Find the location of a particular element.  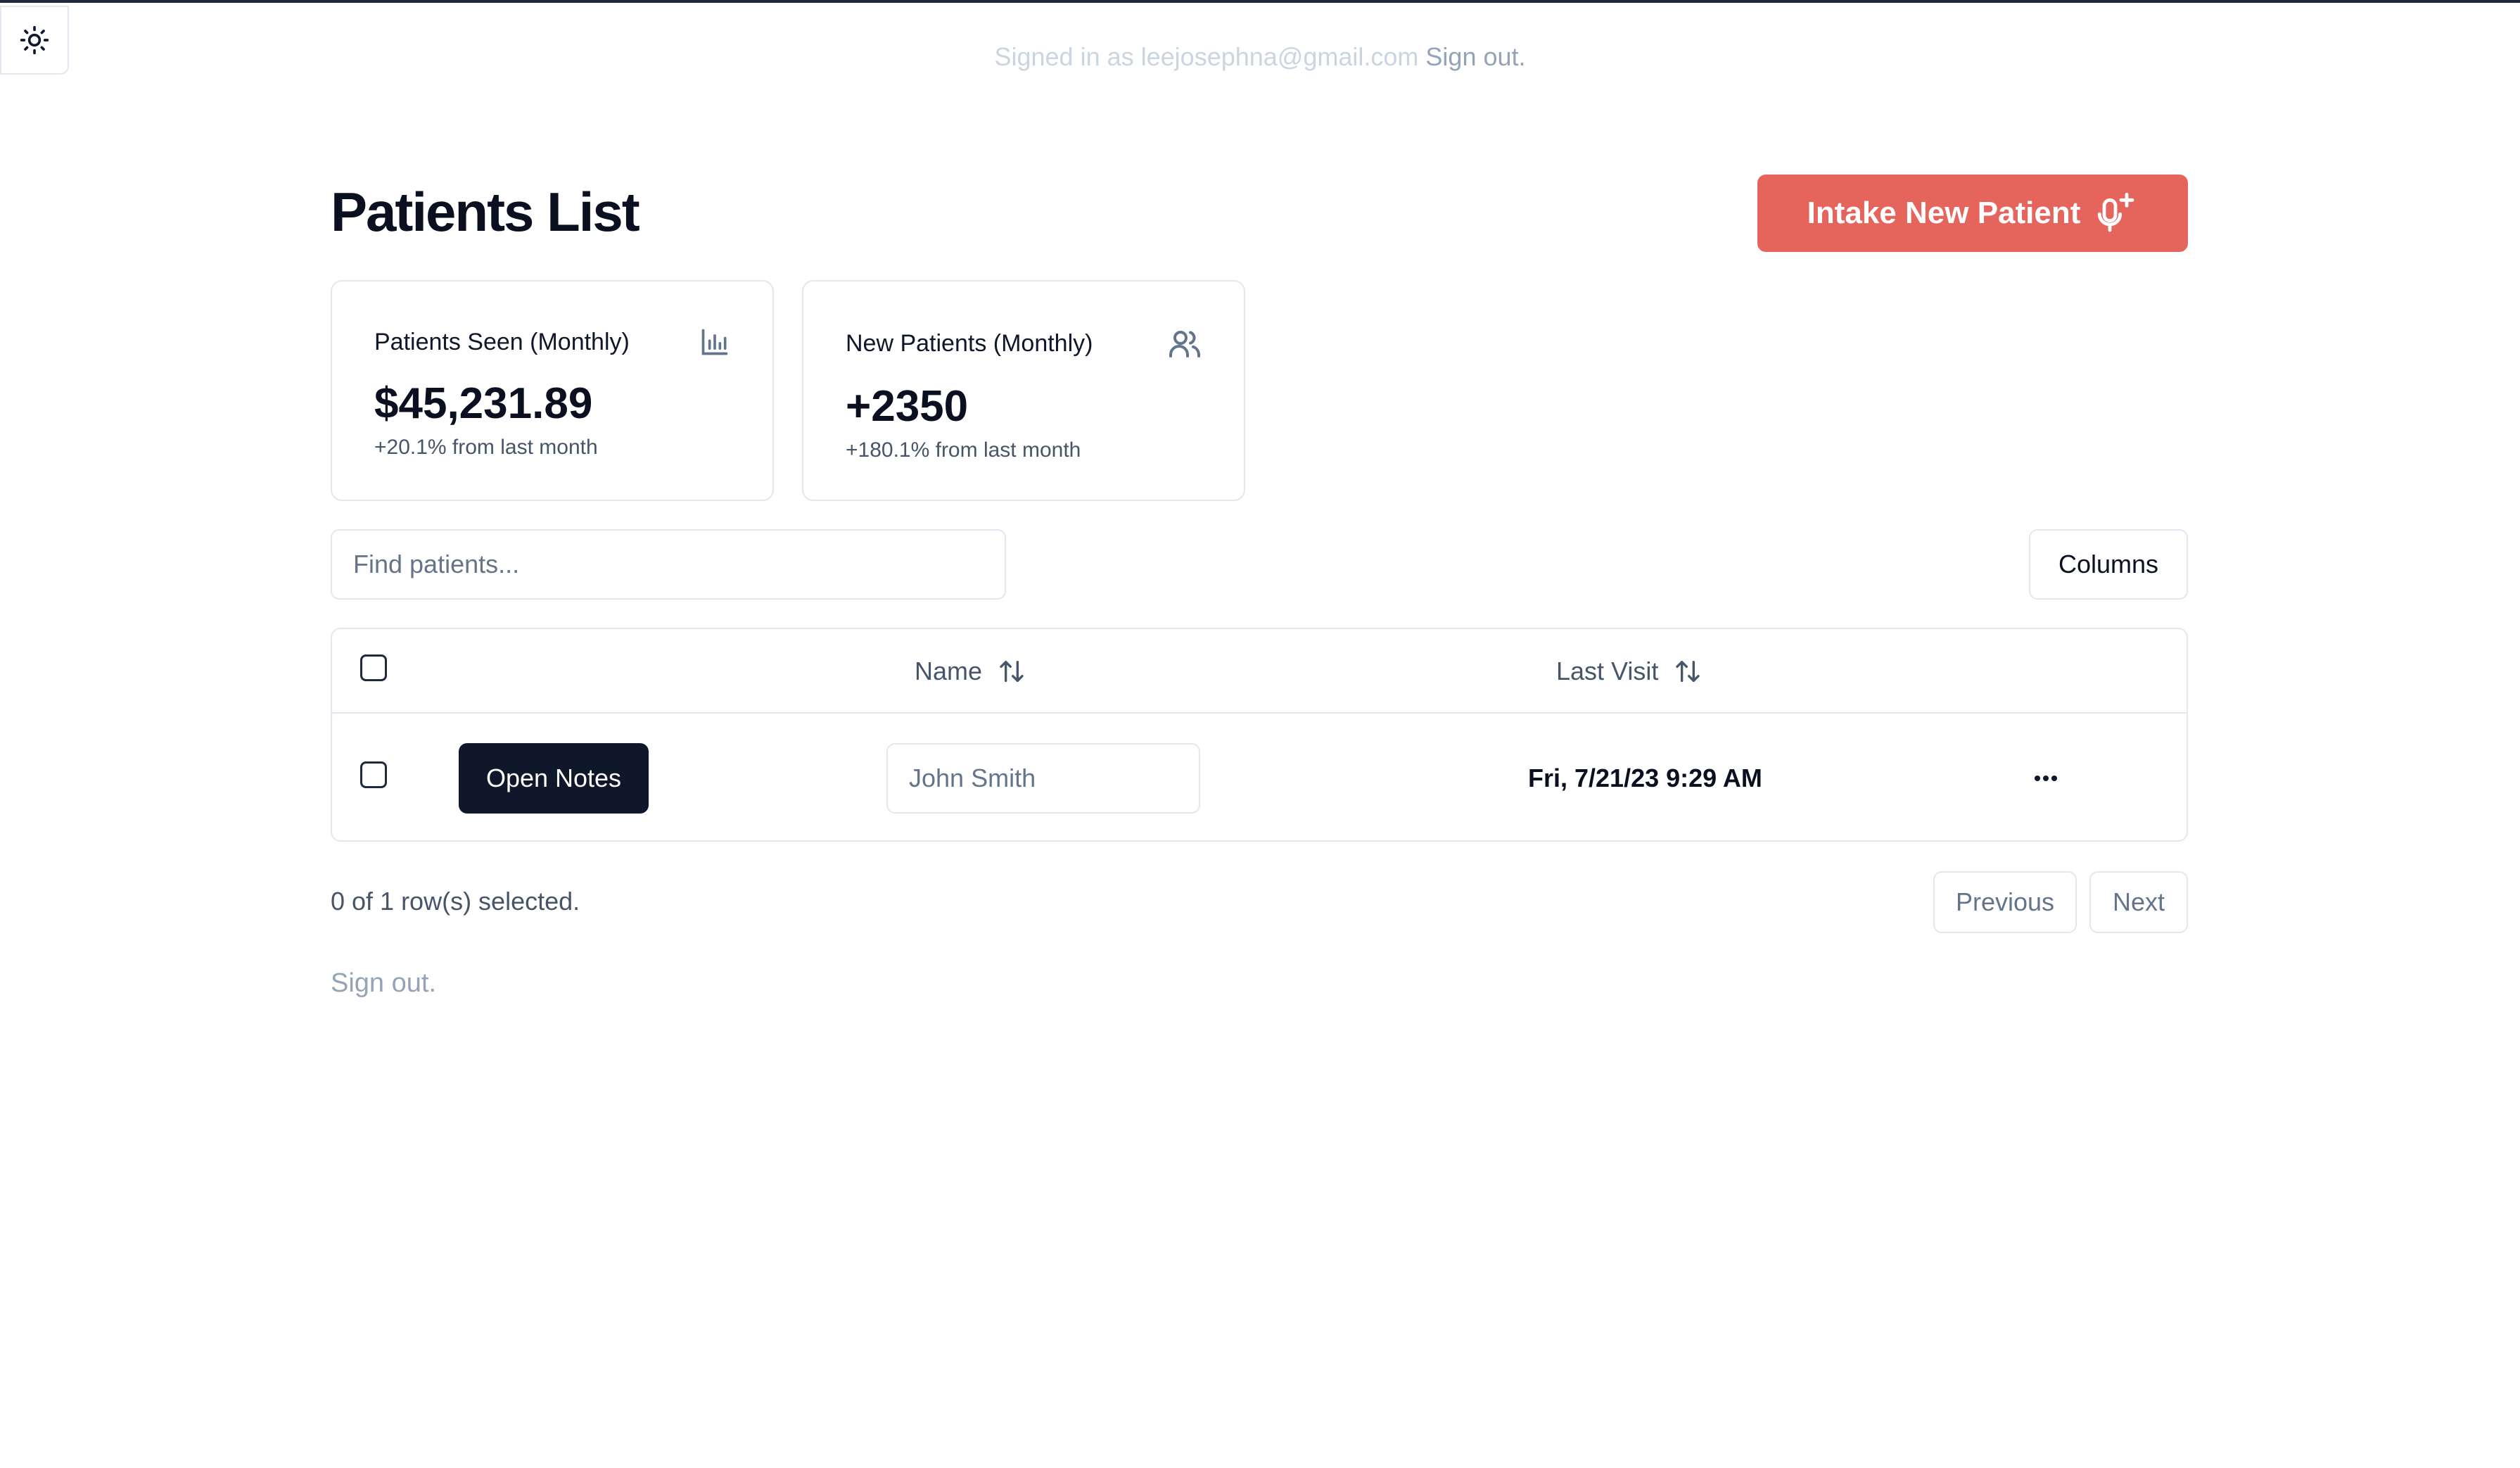

stat-card-subtitle: +180.1% from last month is located at coordinates (964, 450).